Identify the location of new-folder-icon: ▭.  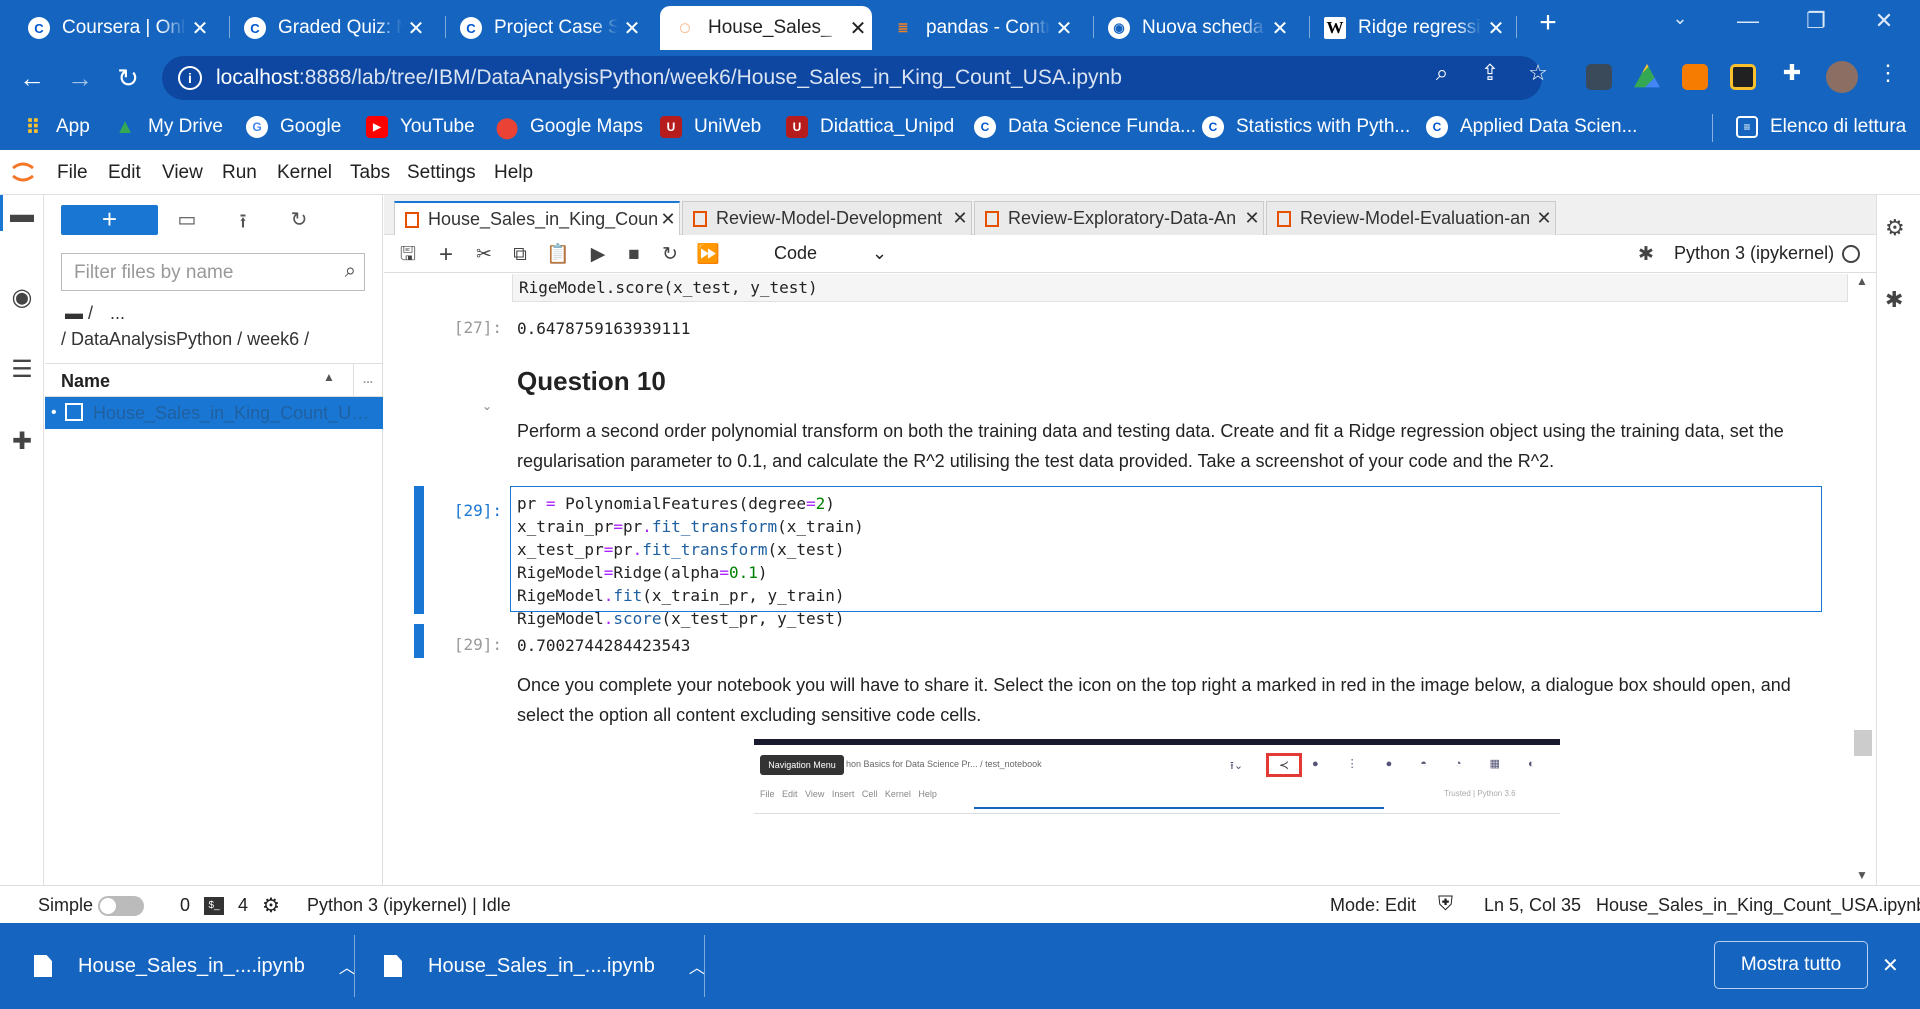
(187, 221).